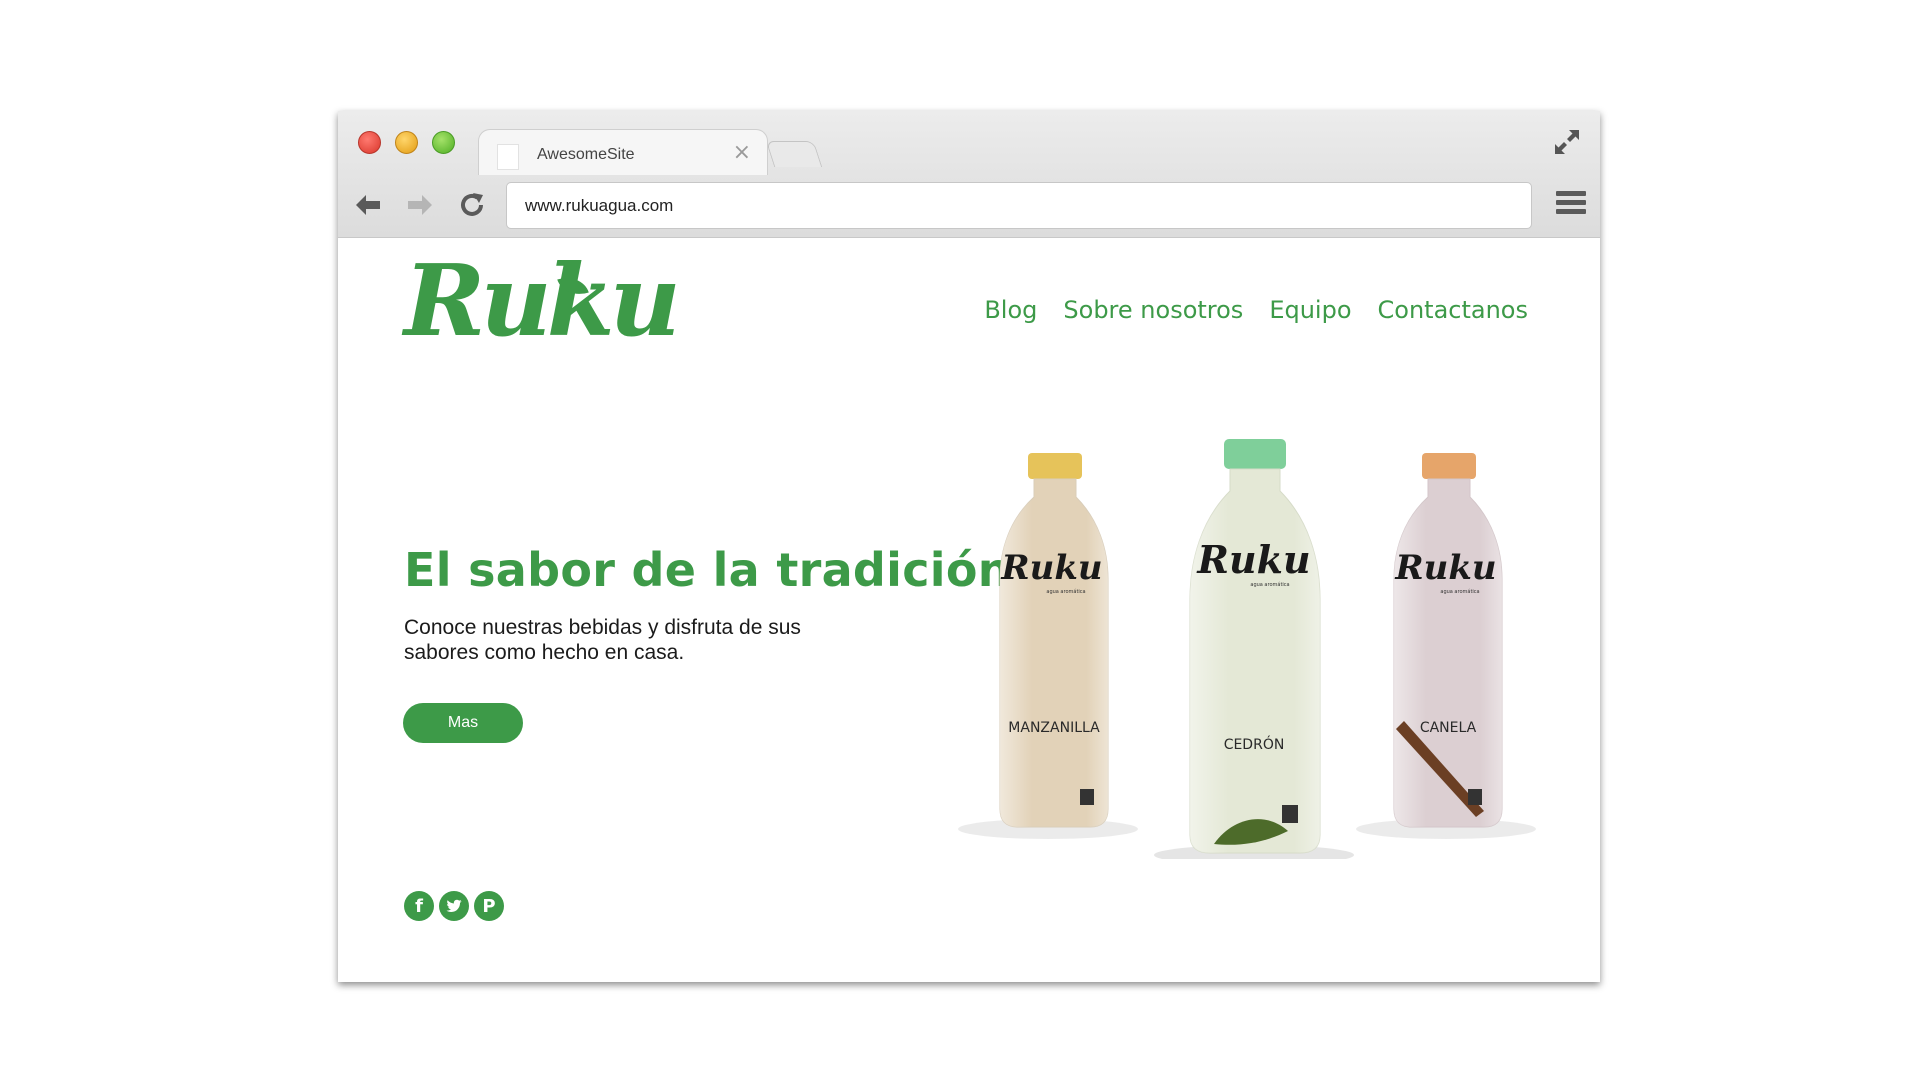 The height and width of the screenshot is (1080, 1920). What do you see at coordinates (463, 723) in the screenshot?
I see `more-button: Mas` at bounding box center [463, 723].